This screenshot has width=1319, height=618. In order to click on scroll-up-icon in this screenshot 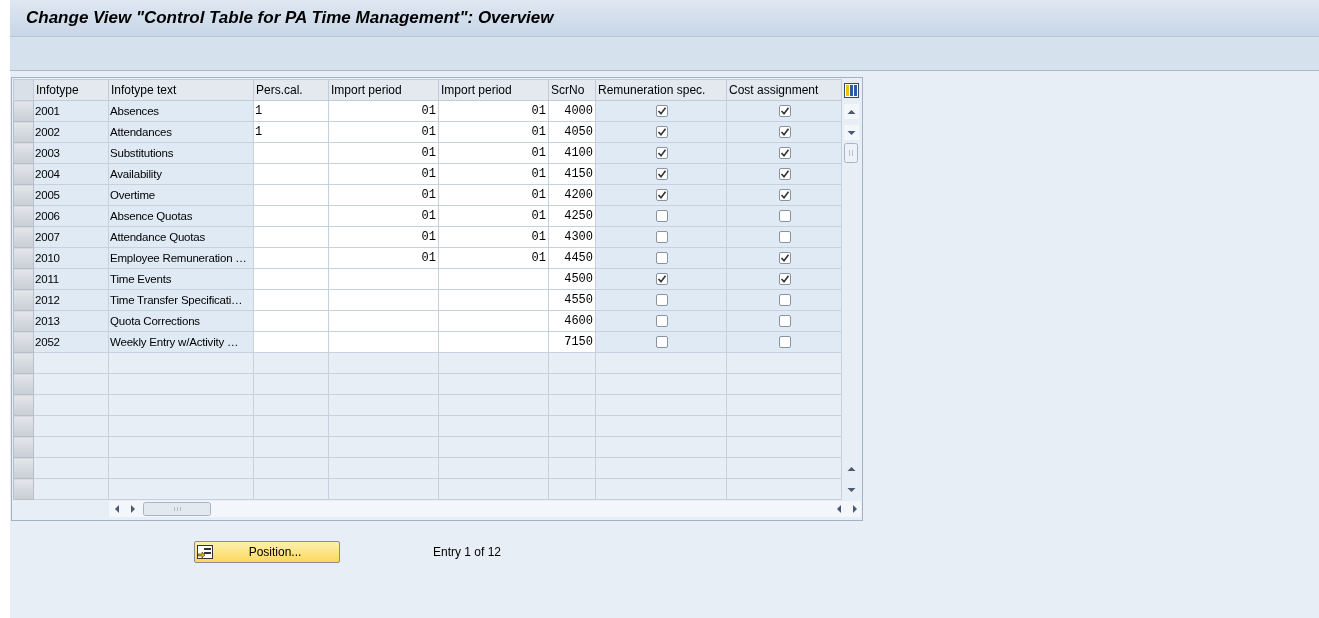, I will do `click(851, 111)`.